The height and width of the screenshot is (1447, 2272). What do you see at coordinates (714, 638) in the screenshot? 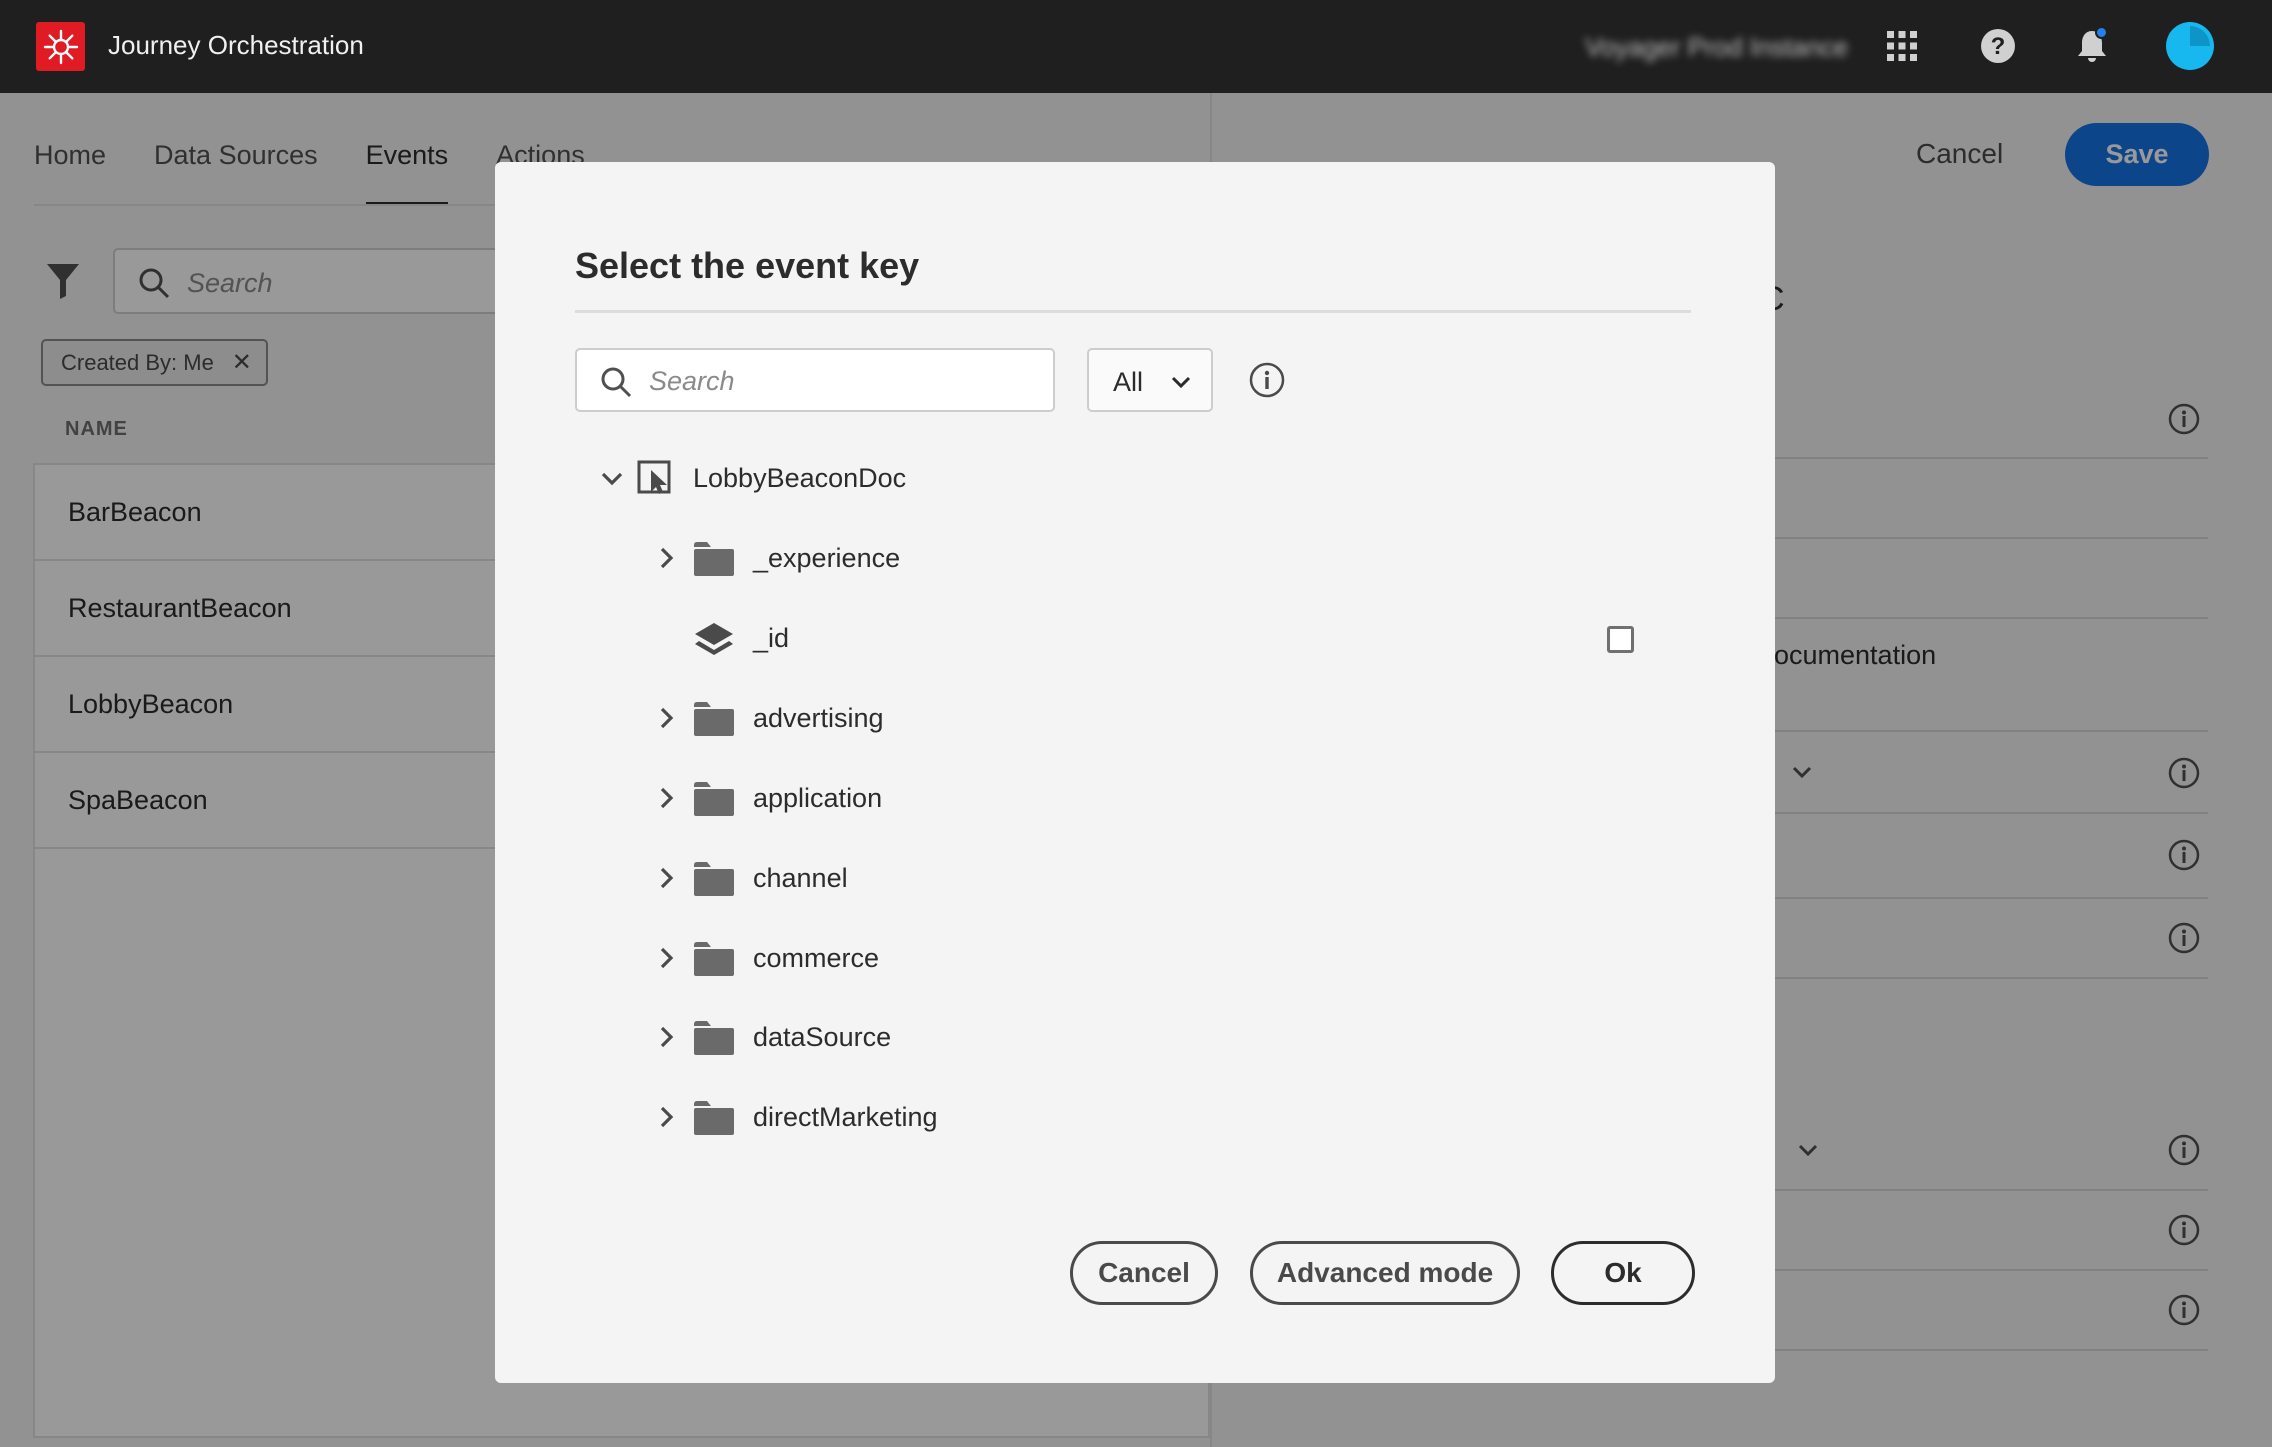
I see `field-layers-icon` at bounding box center [714, 638].